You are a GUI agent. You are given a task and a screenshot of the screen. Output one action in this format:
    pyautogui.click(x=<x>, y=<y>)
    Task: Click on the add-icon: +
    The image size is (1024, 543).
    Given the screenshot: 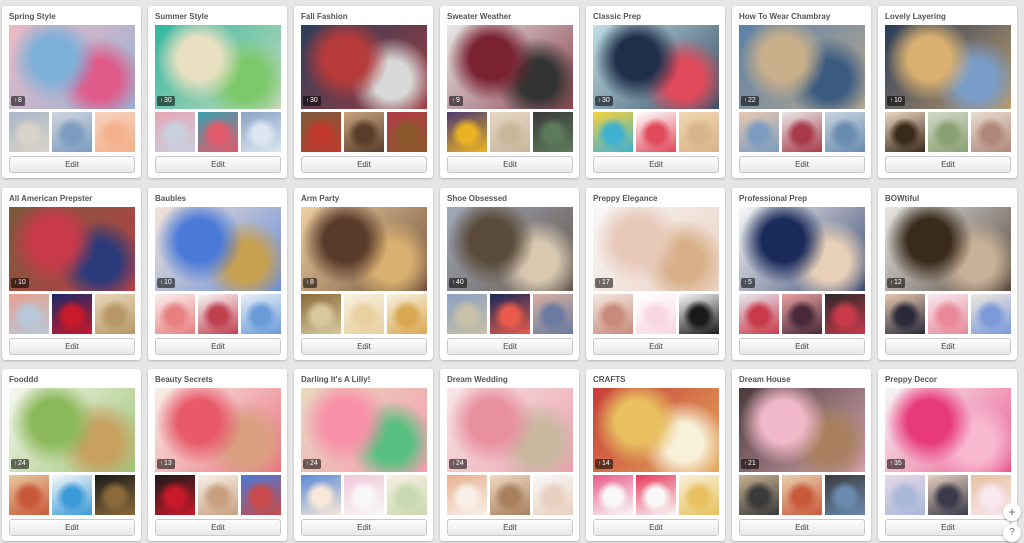 What is the action you would take?
    pyautogui.click(x=1012, y=512)
    